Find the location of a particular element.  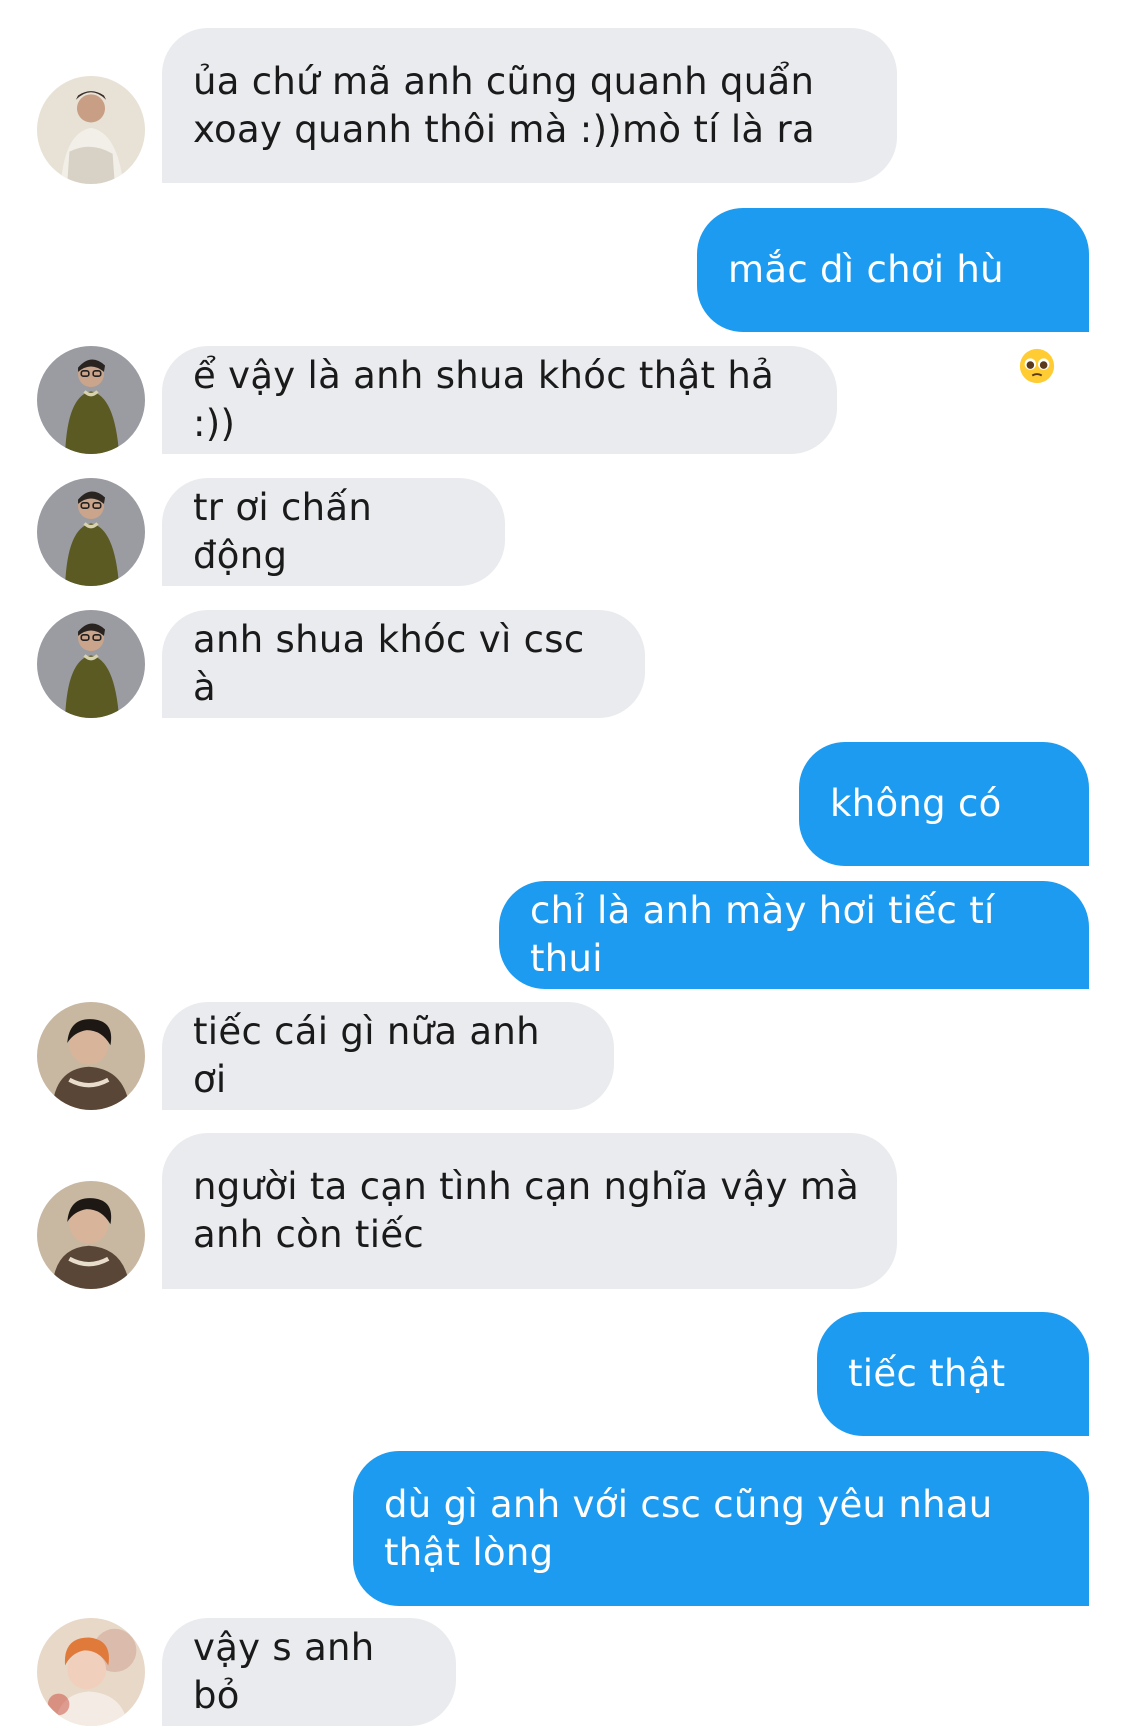

message-text: vậy s anh bỏ is located at coordinates (290, 1671).